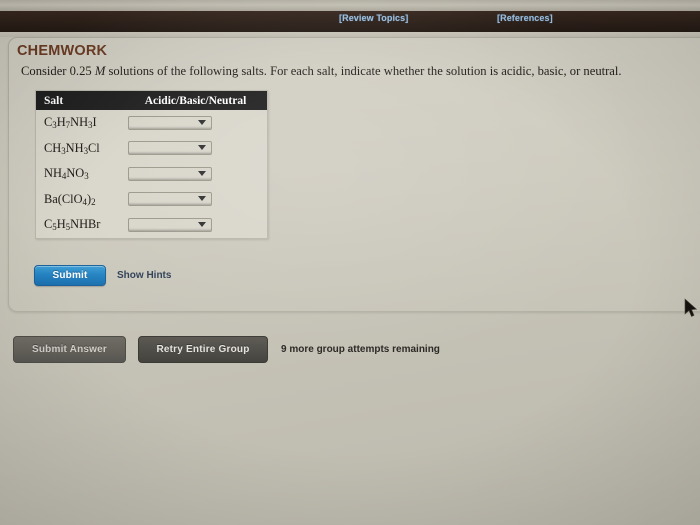 Image resolution: width=700 pixels, height=525 pixels. Describe the element at coordinates (373, 18) in the screenshot. I see `review-topics-link: [Review Topics]` at that location.